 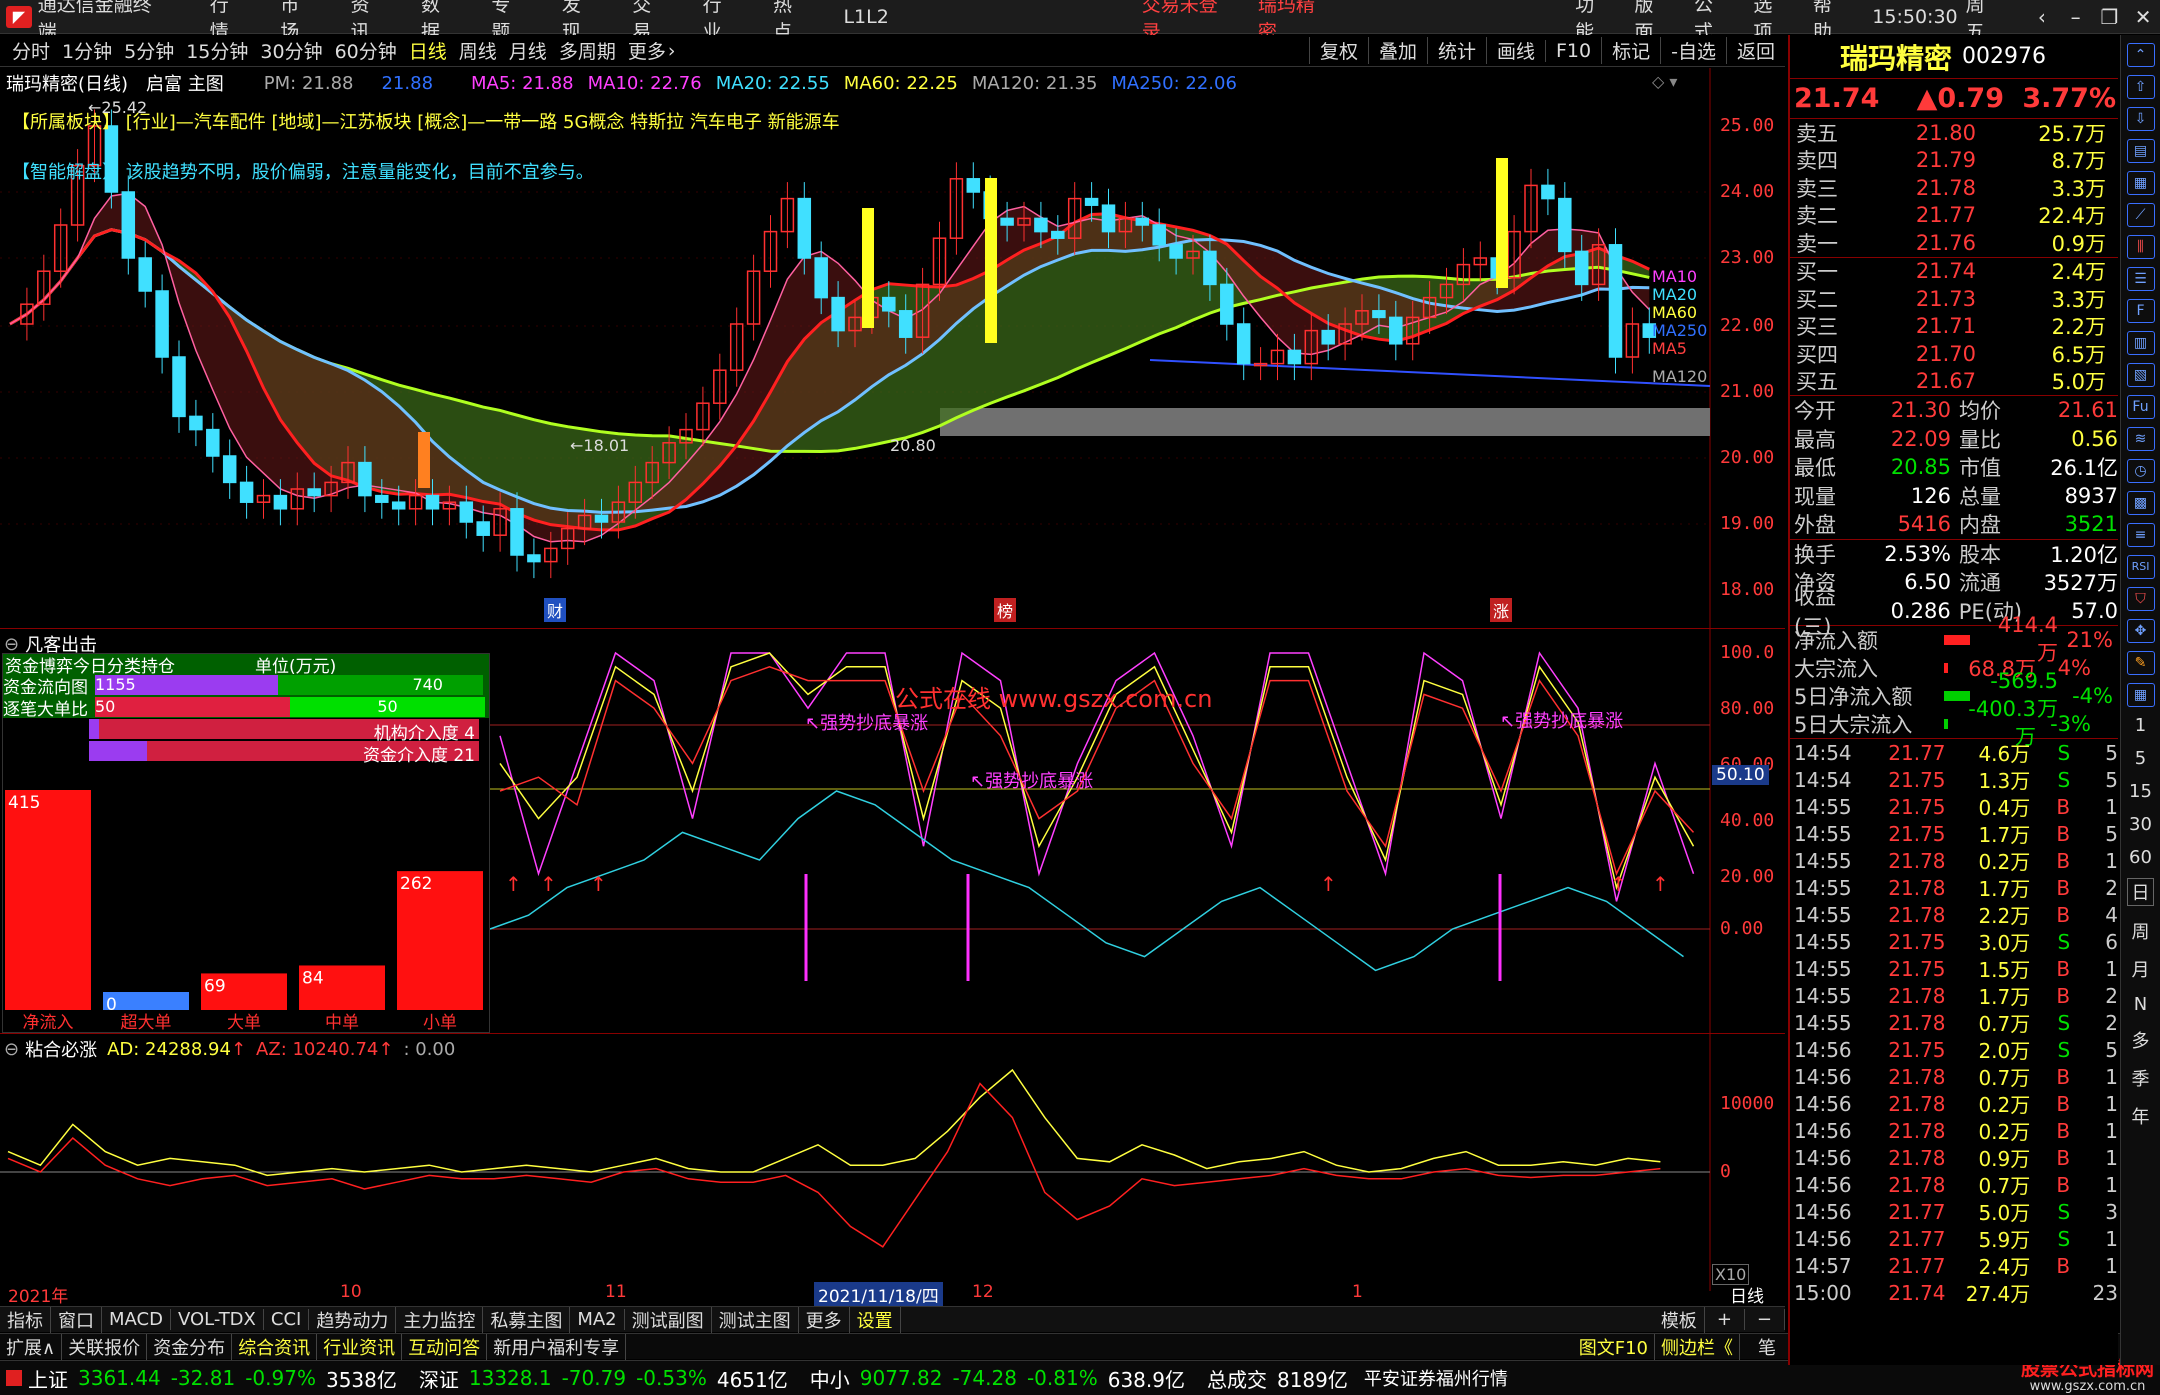 I want to click on tool-draw: 画线, so click(x=1515, y=50).